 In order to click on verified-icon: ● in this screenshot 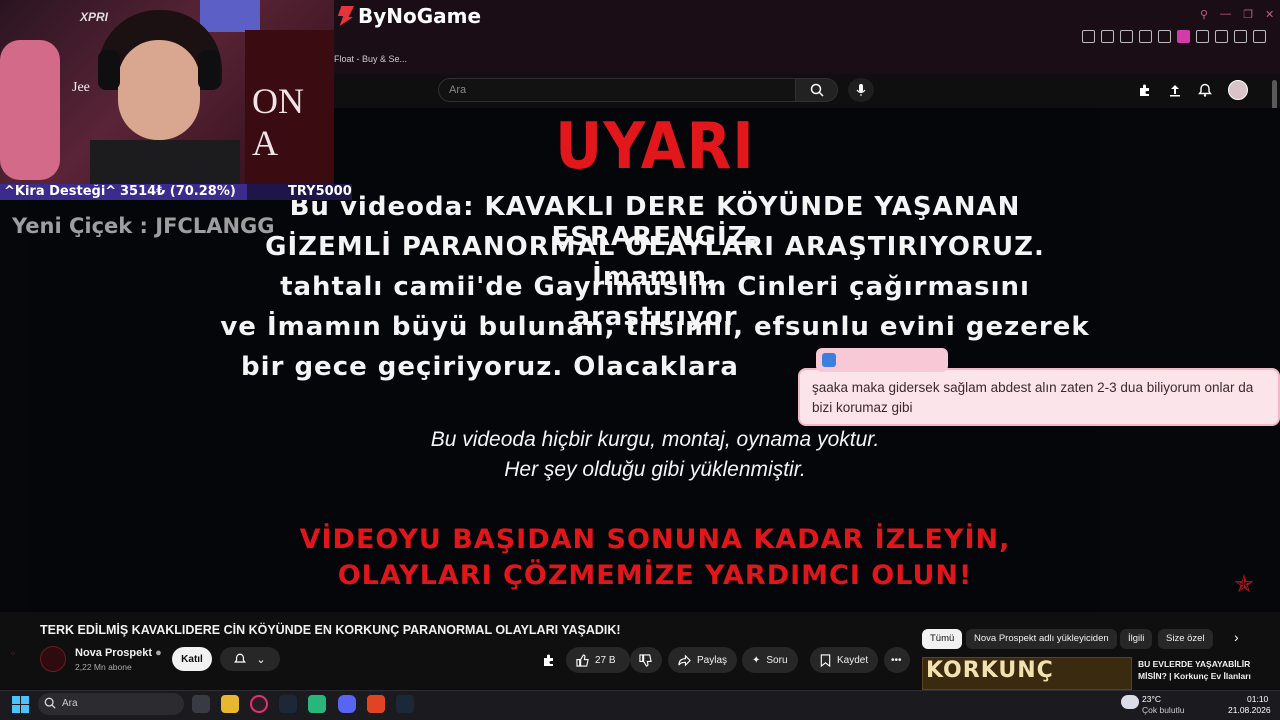, I will do `click(158, 653)`.